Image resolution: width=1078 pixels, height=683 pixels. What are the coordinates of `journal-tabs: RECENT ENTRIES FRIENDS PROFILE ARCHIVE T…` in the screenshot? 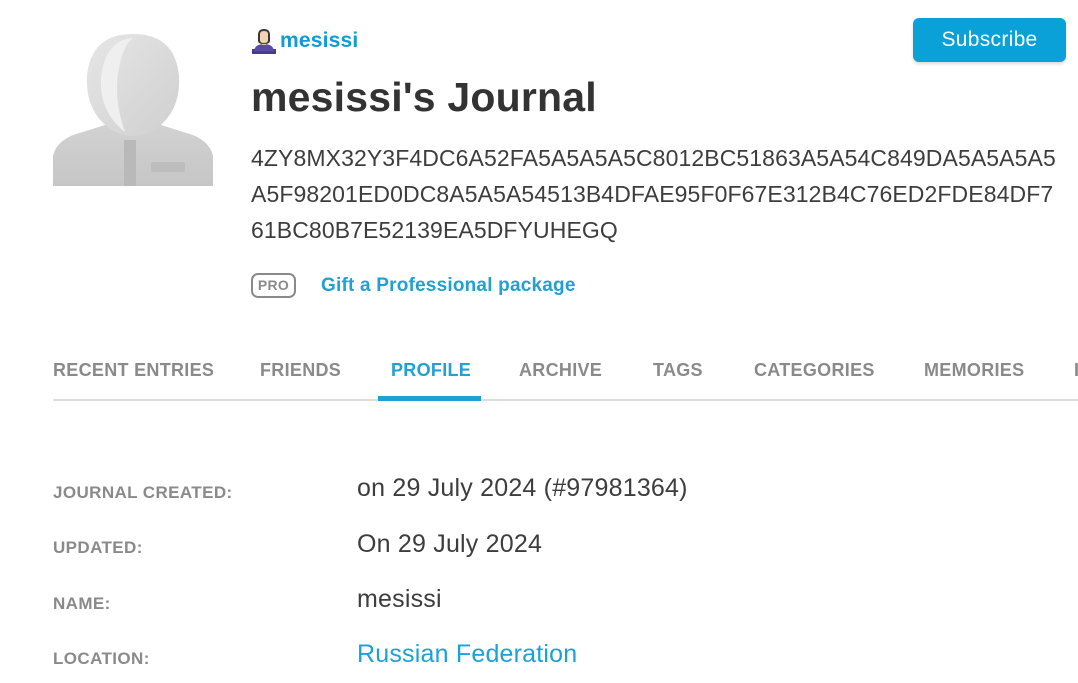 It's located at (565, 374).